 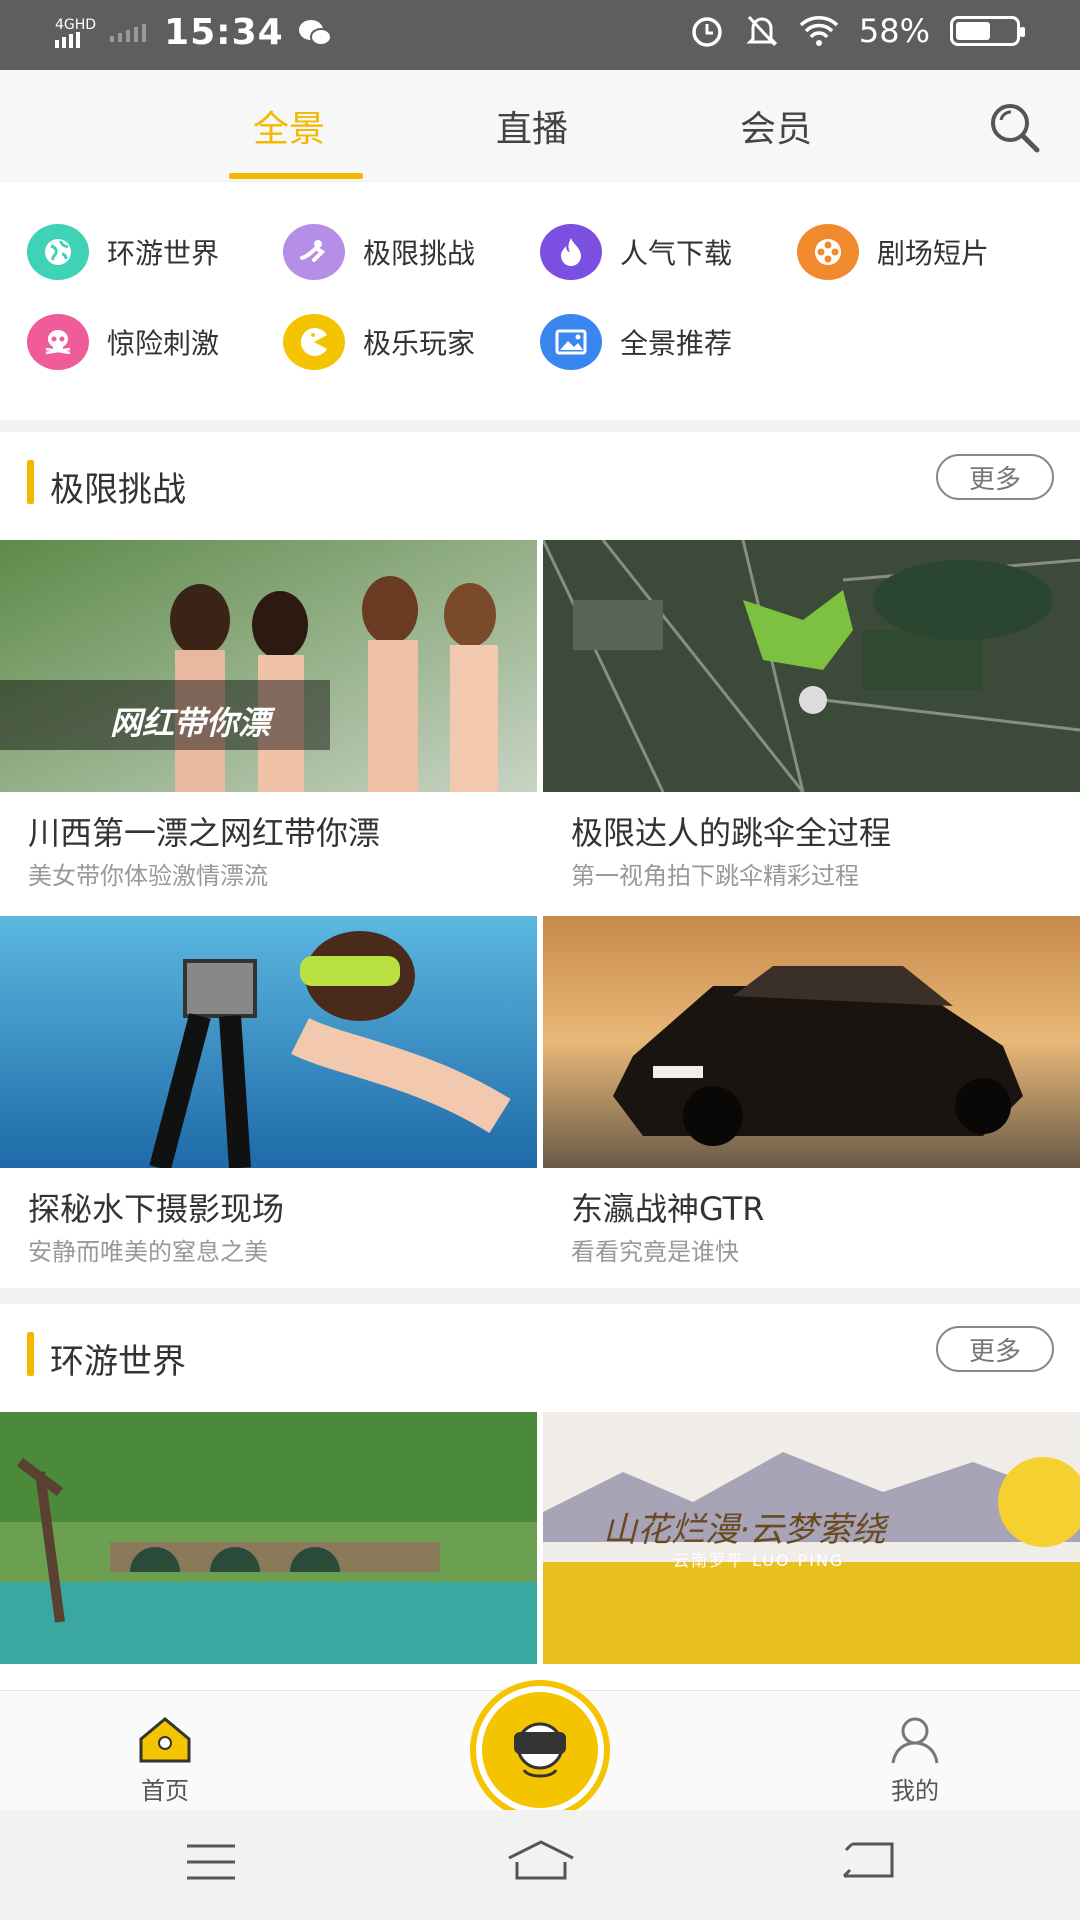 I want to click on card-subtitle: 美女带你体验激情漂流, so click(x=148, y=876).